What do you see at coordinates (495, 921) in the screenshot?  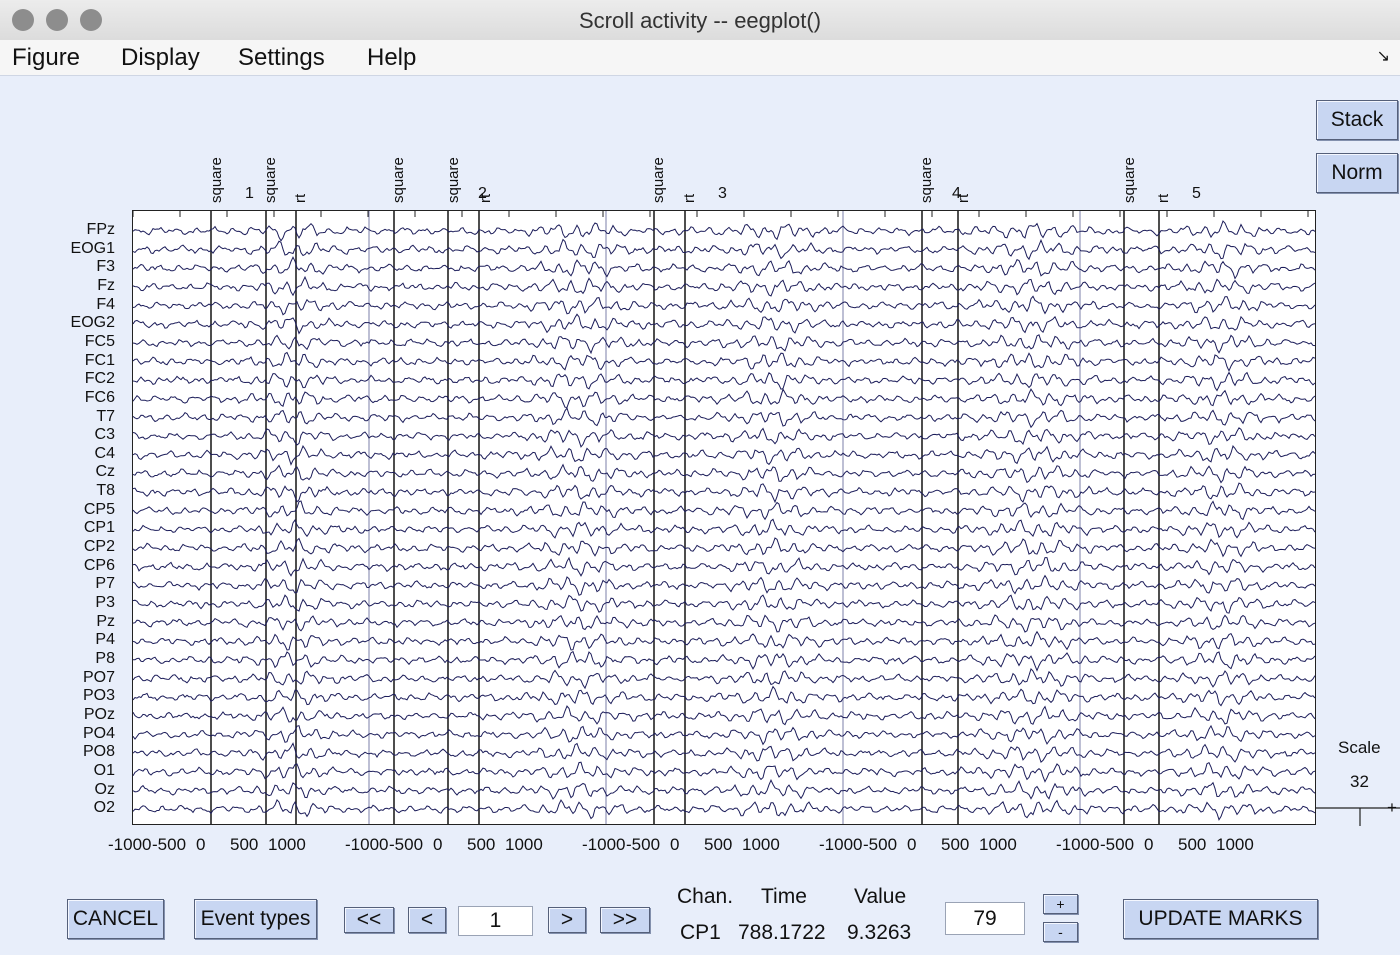 I see `epoch-input: 1` at bounding box center [495, 921].